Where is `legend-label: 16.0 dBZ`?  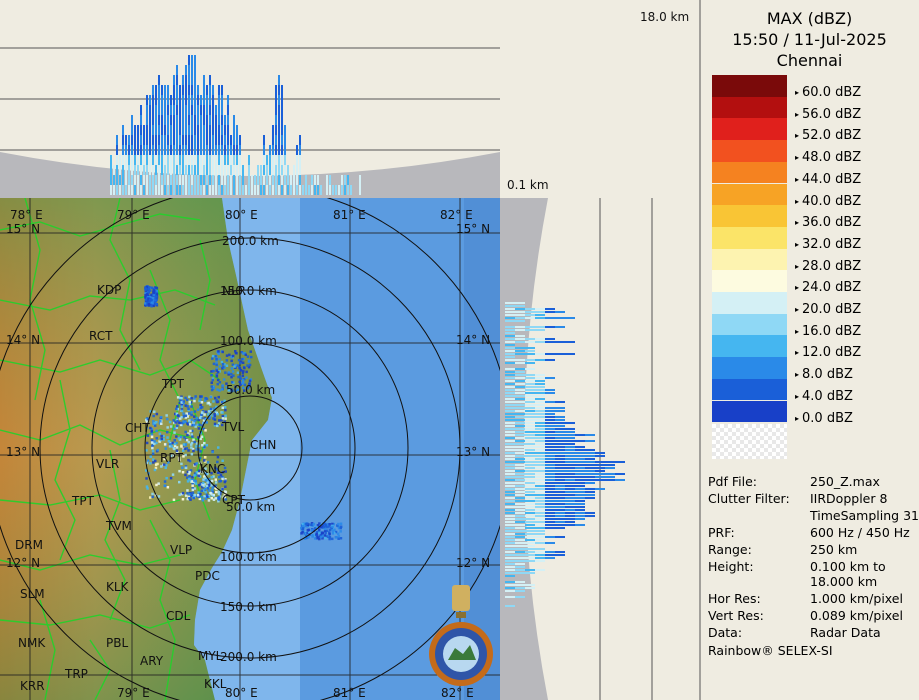 legend-label: 16.0 dBZ is located at coordinates (828, 331).